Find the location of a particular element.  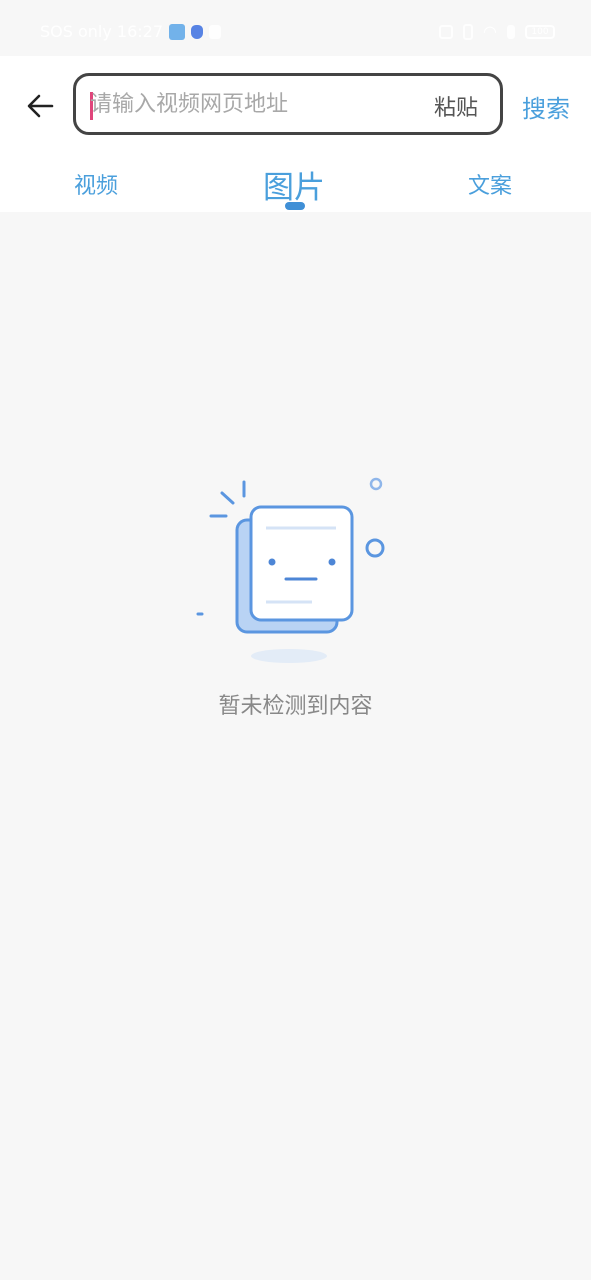

status-left: SOS only 16:27 is located at coordinates (131, 31).